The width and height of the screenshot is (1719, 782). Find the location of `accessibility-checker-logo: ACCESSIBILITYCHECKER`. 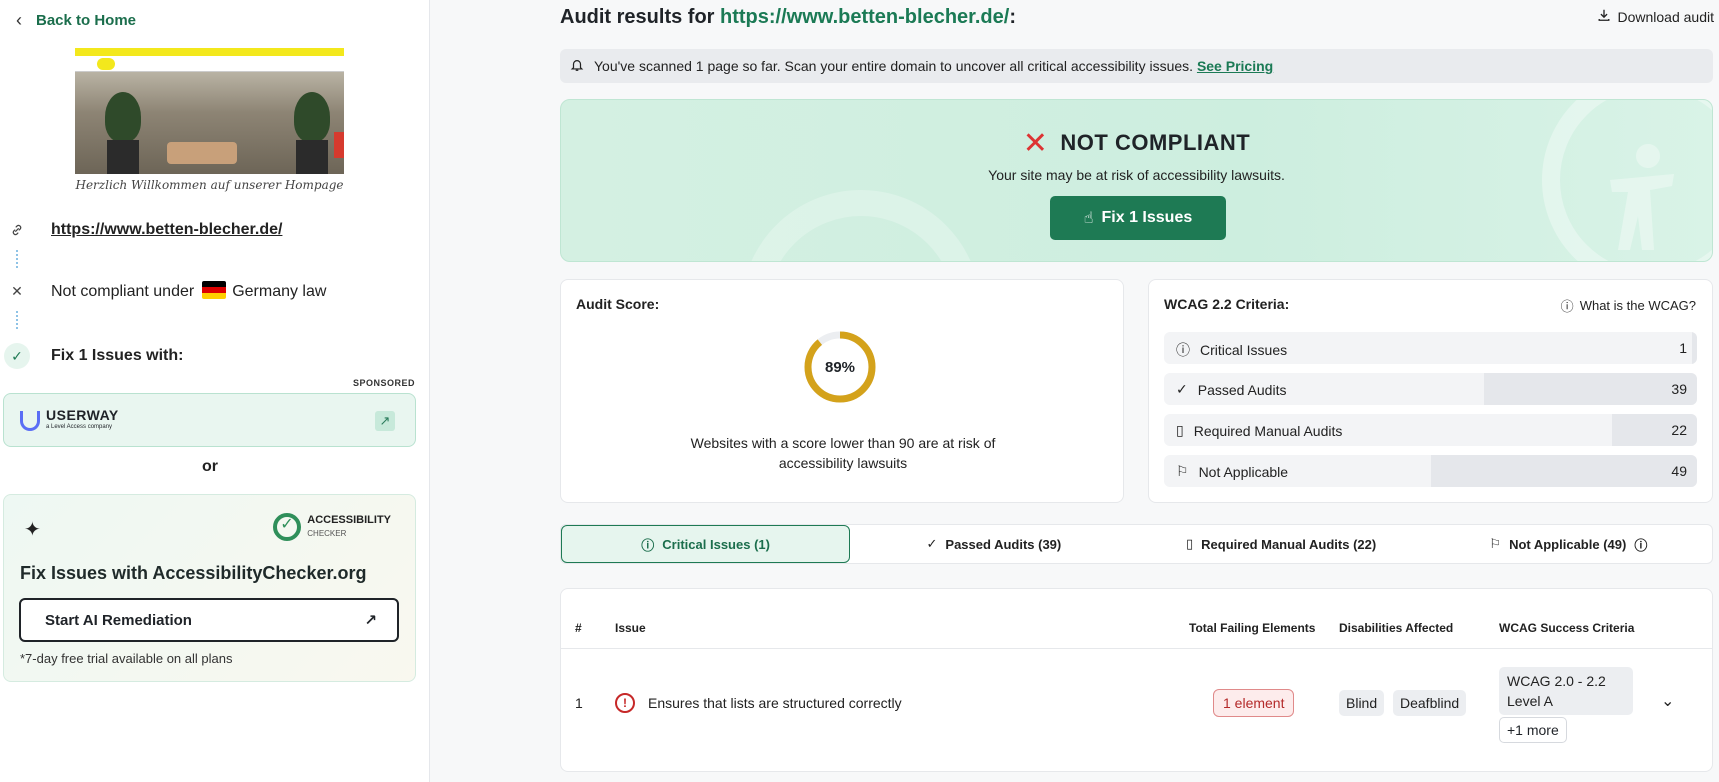

accessibility-checker-logo: ACCESSIBILITYCHECKER is located at coordinates (332, 527).